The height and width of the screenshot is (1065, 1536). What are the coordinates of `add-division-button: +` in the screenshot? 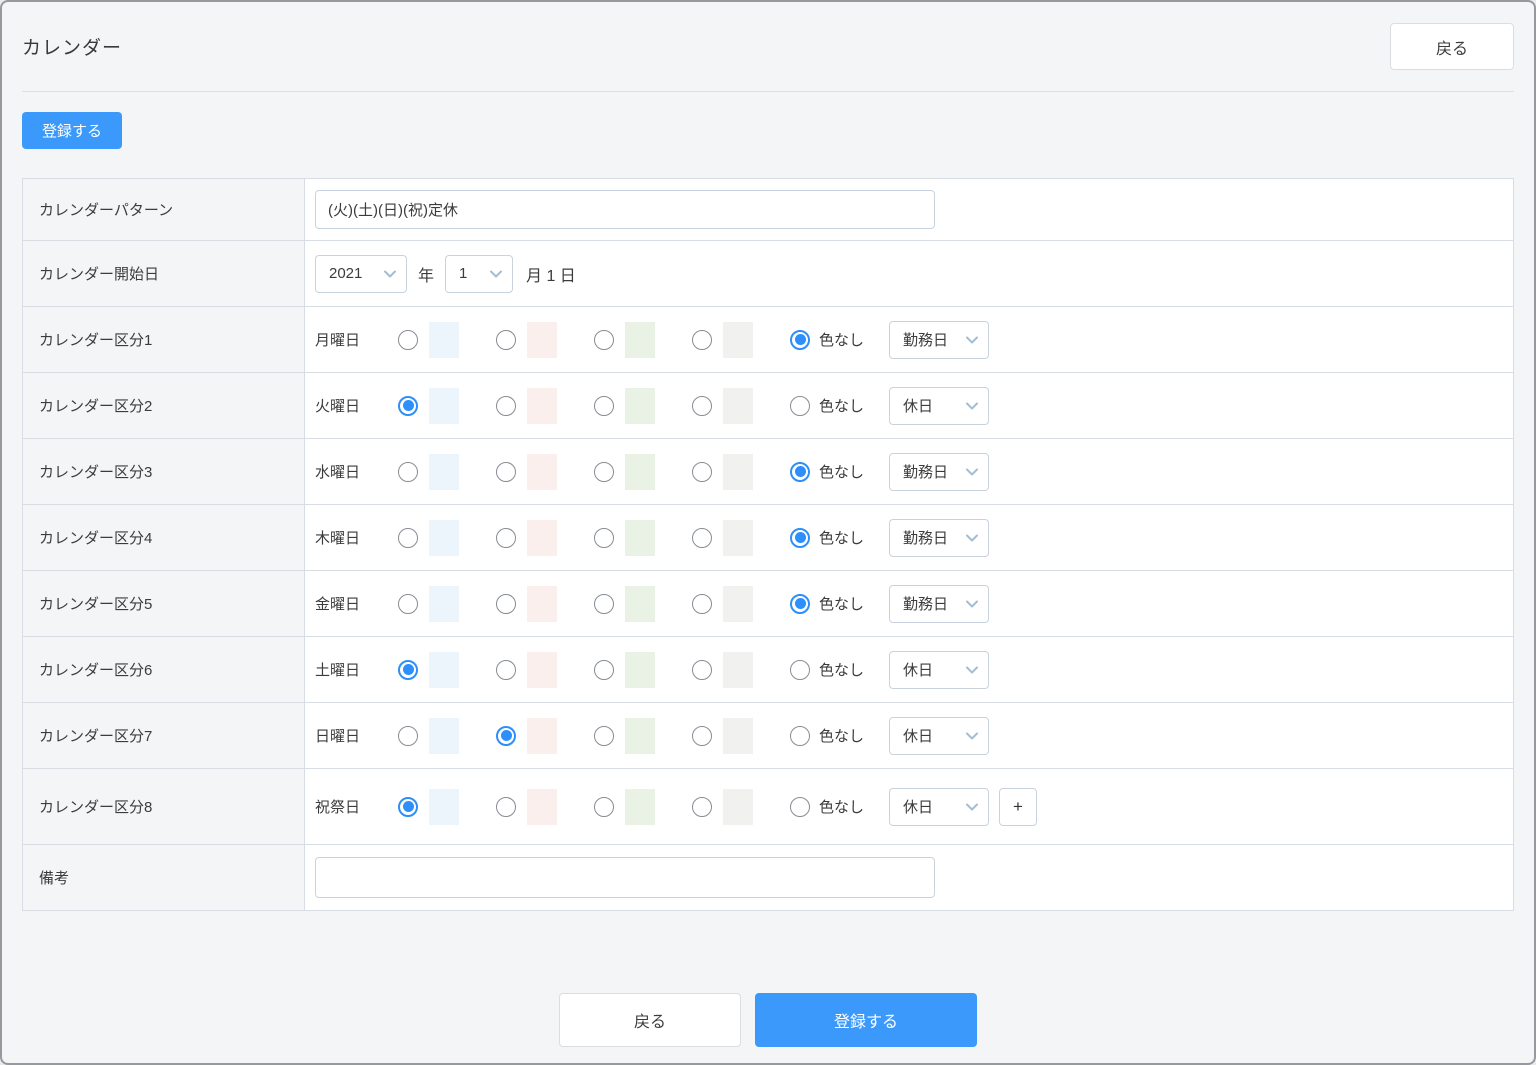 It's located at (1018, 806).